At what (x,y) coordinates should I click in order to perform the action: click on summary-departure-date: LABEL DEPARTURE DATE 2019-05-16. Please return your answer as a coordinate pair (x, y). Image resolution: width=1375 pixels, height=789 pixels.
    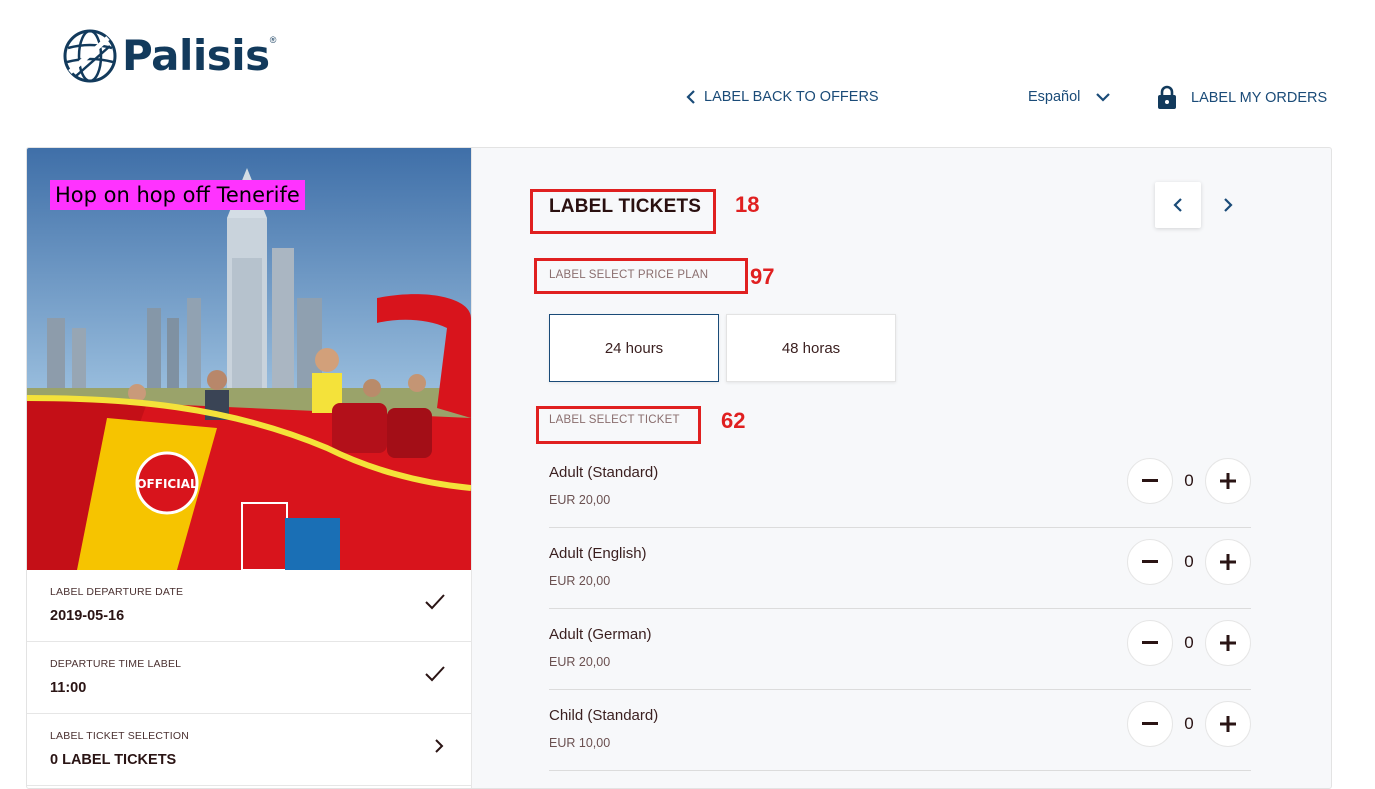
    Looking at the image, I should click on (249, 606).